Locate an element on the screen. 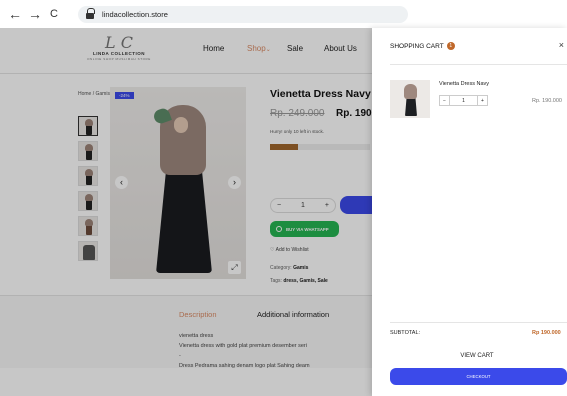  cart-qty-value: 1 is located at coordinates (463, 101).